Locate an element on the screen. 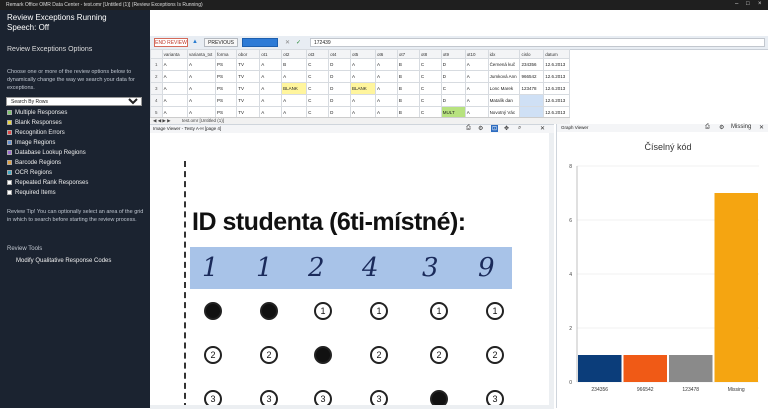  maximize-icon: □ is located at coordinates (748, 4).